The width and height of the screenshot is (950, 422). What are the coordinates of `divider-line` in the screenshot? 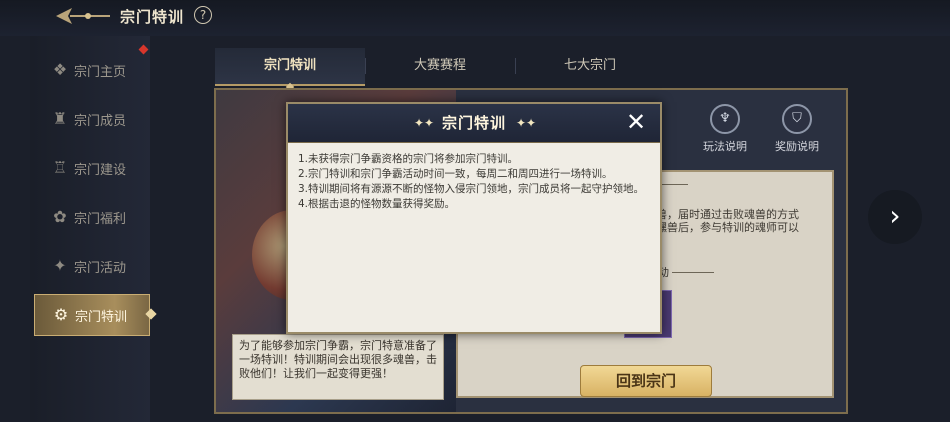 It's located at (693, 272).